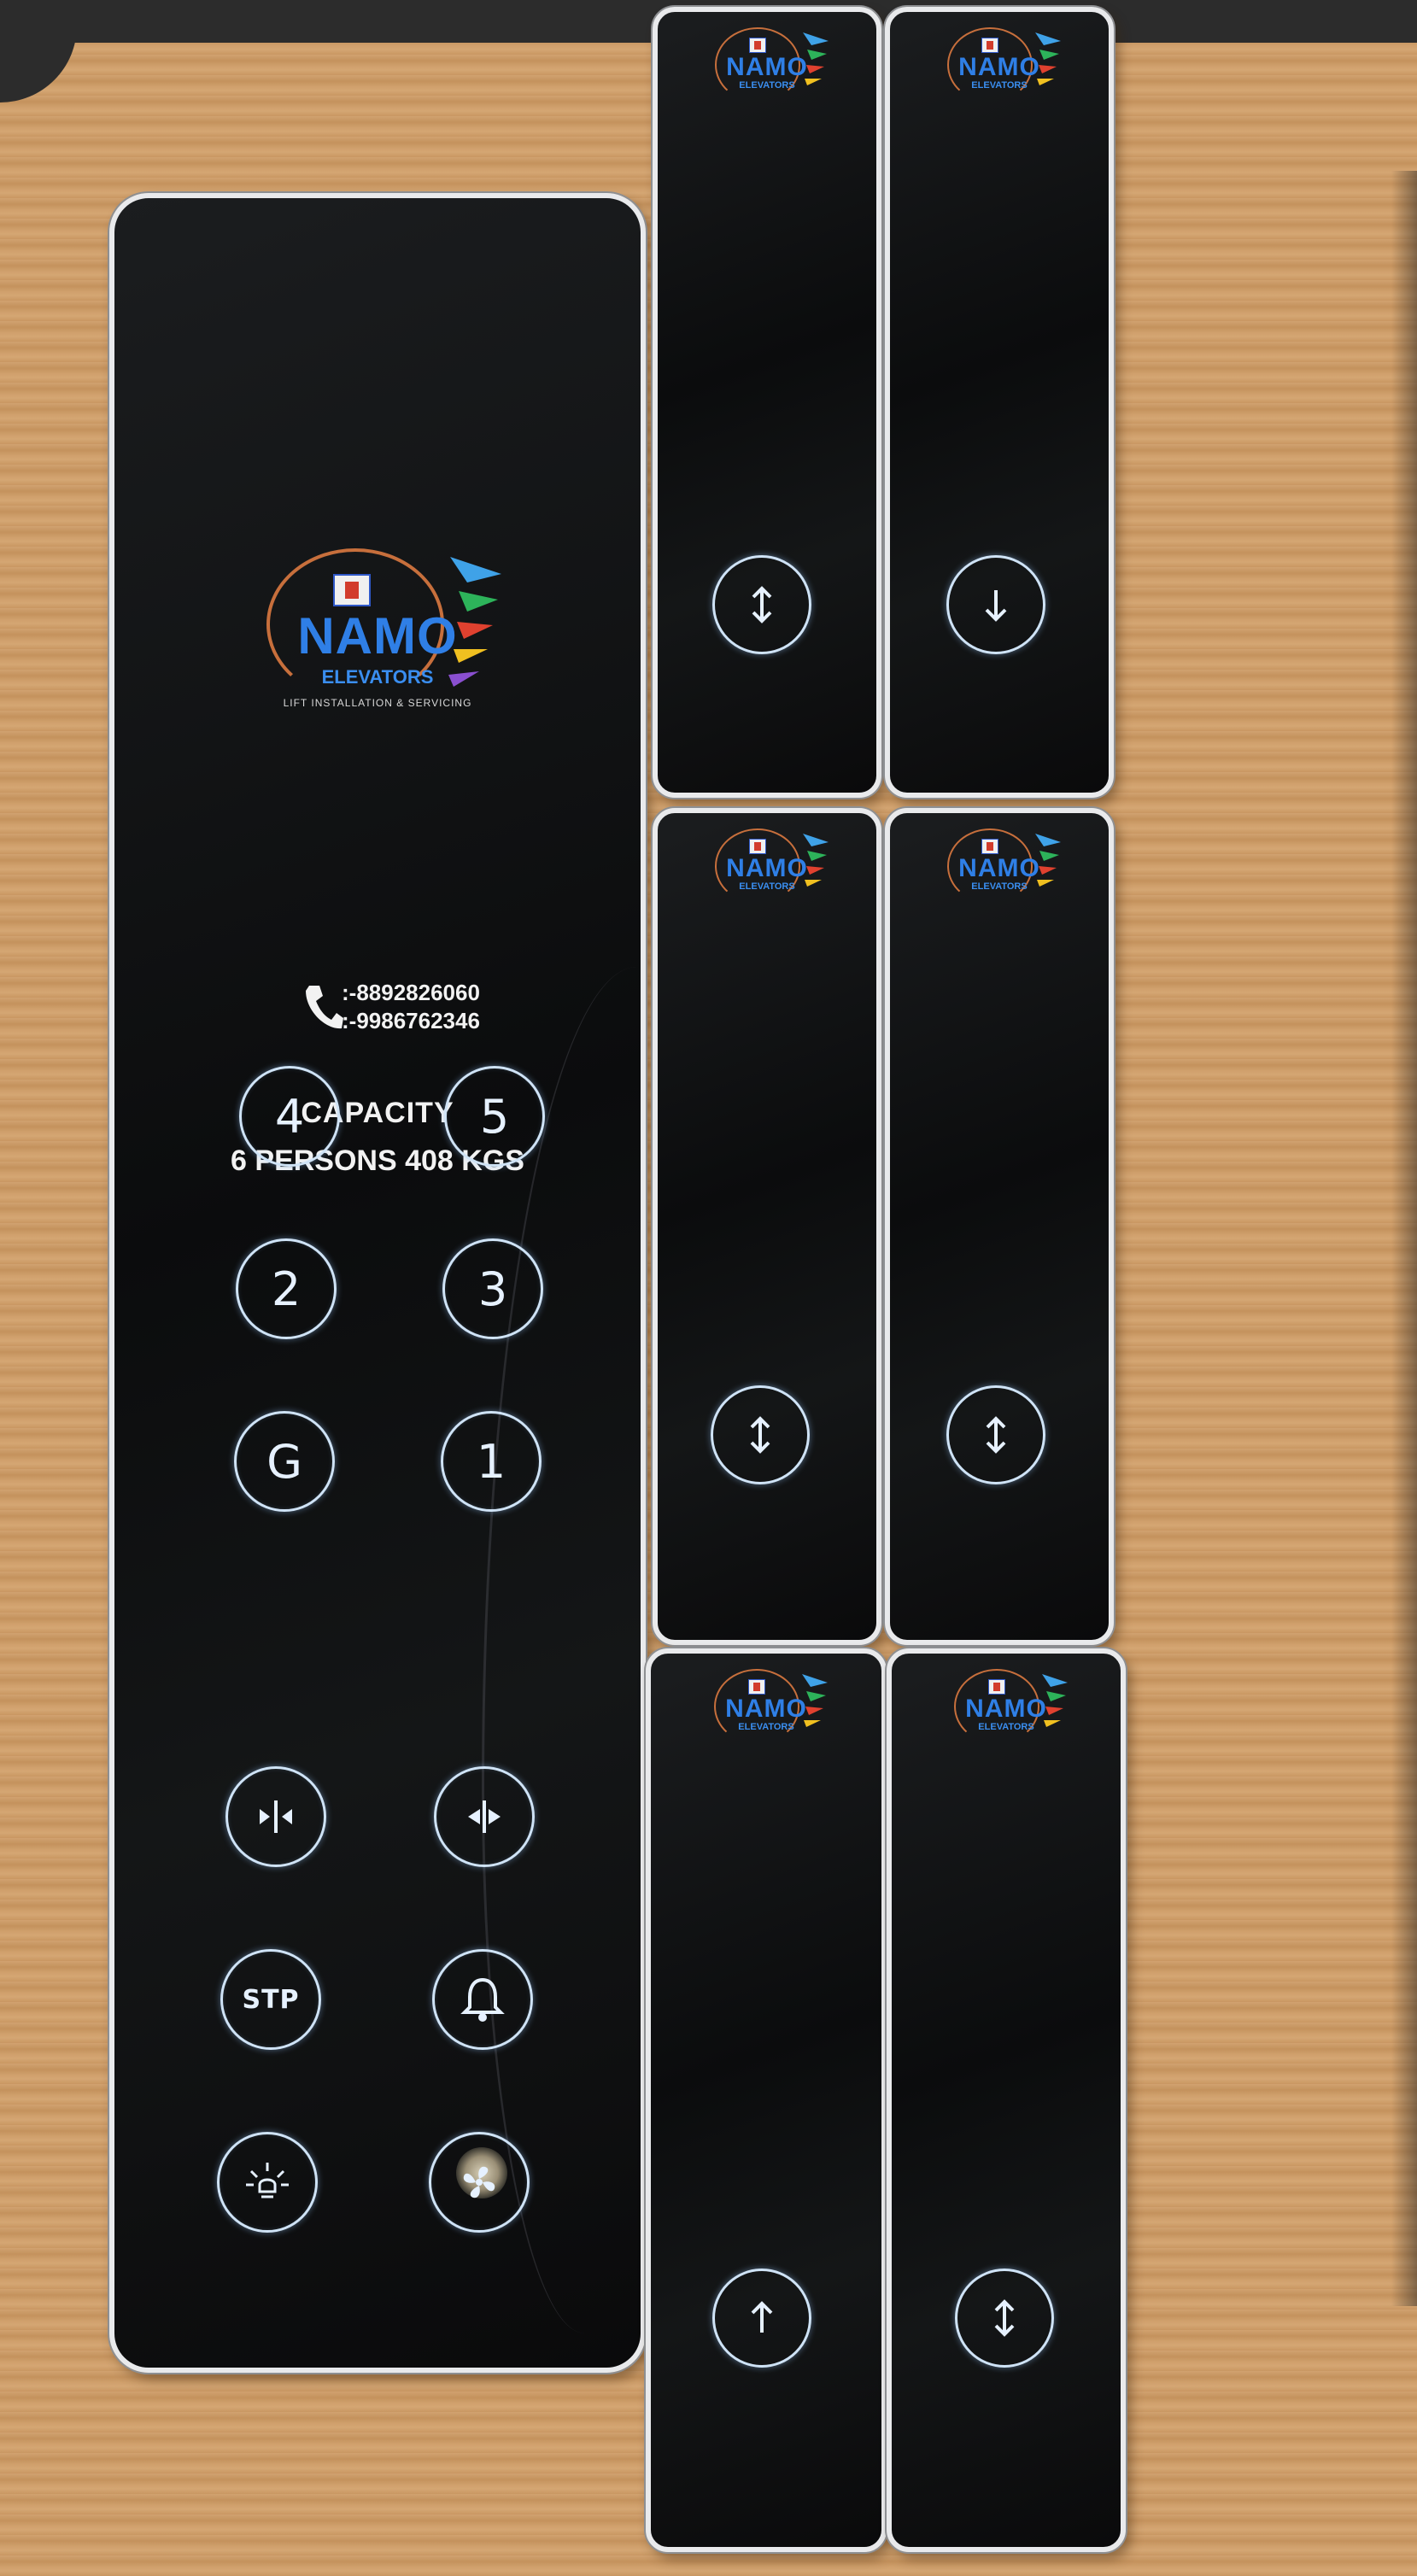 This screenshot has width=1417, height=2576. I want to click on table-corner, so click(38, 51).